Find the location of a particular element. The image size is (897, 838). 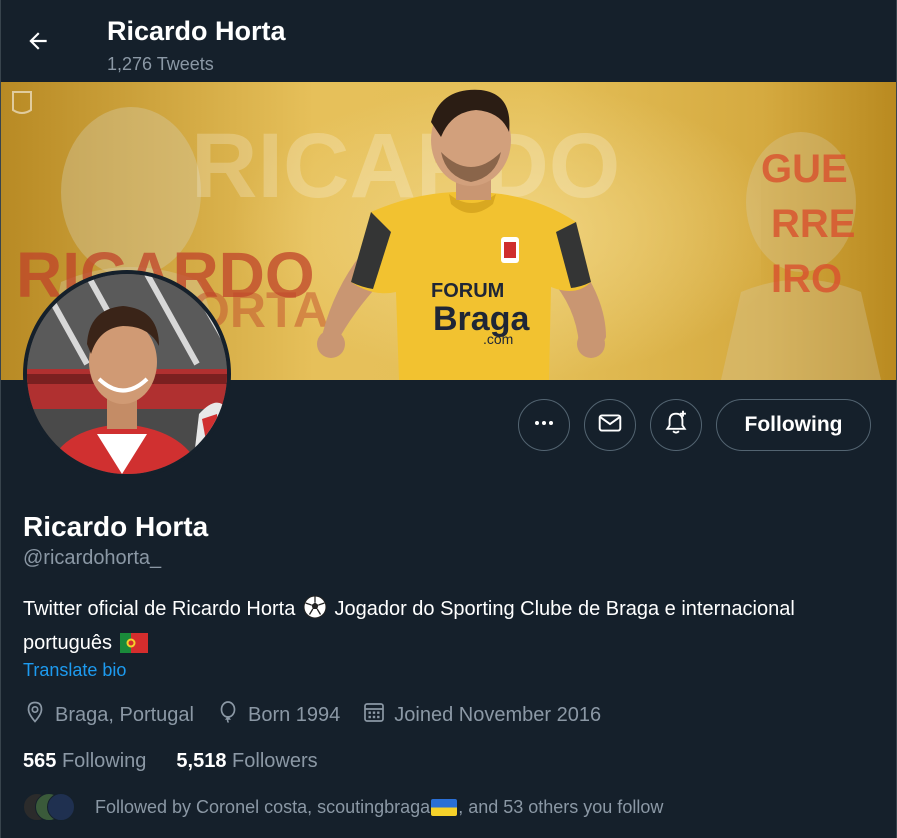

birthday-text: Born 1994 is located at coordinates (294, 714).